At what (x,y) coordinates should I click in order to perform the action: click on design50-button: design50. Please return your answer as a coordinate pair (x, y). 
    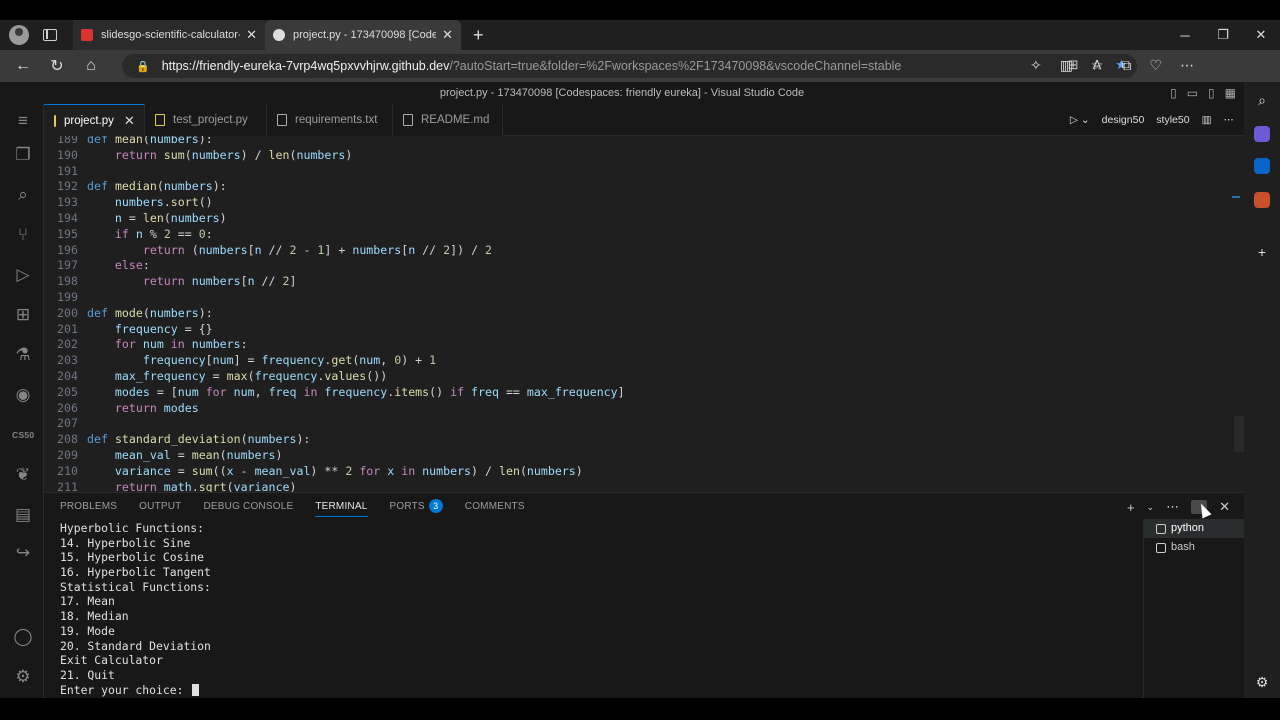
    Looking at the image, I should click on (1123, 120).